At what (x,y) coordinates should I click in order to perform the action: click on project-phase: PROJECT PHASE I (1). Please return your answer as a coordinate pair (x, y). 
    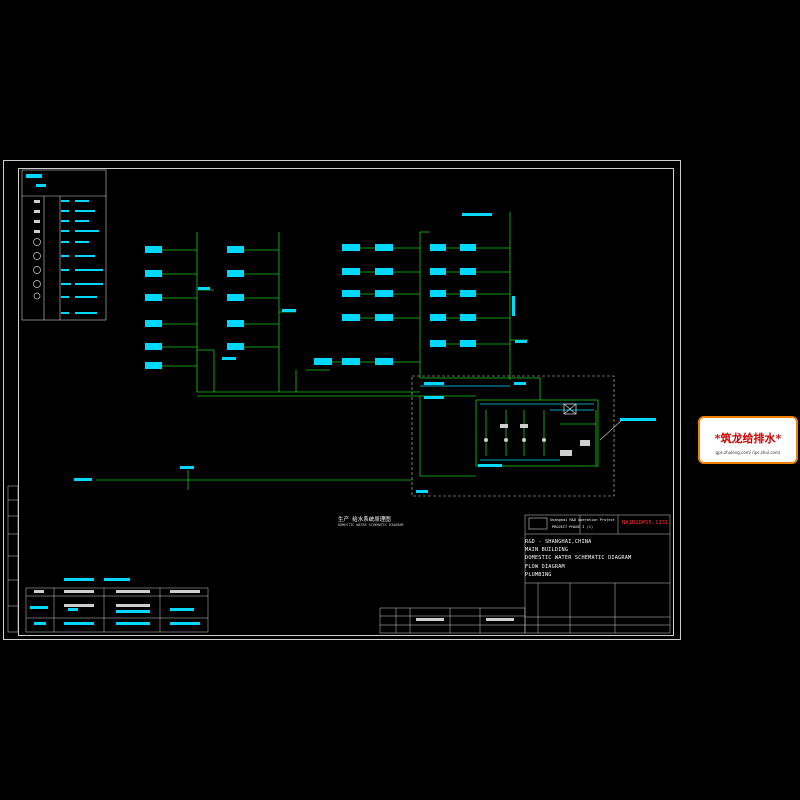
    Looking at the image, I should click on (573, 527).